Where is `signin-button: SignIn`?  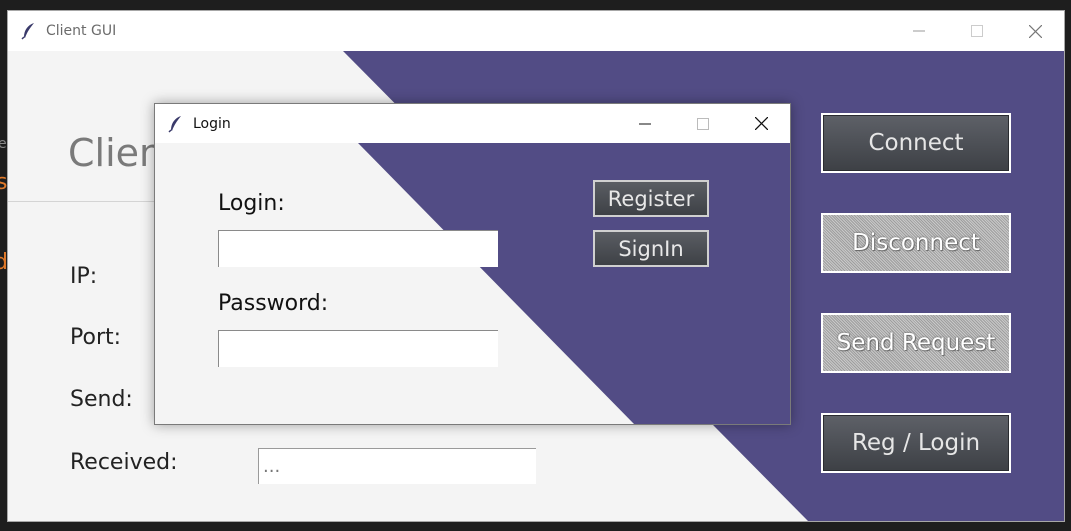 signin-button: SignIn is located at coordinates (651, 248).